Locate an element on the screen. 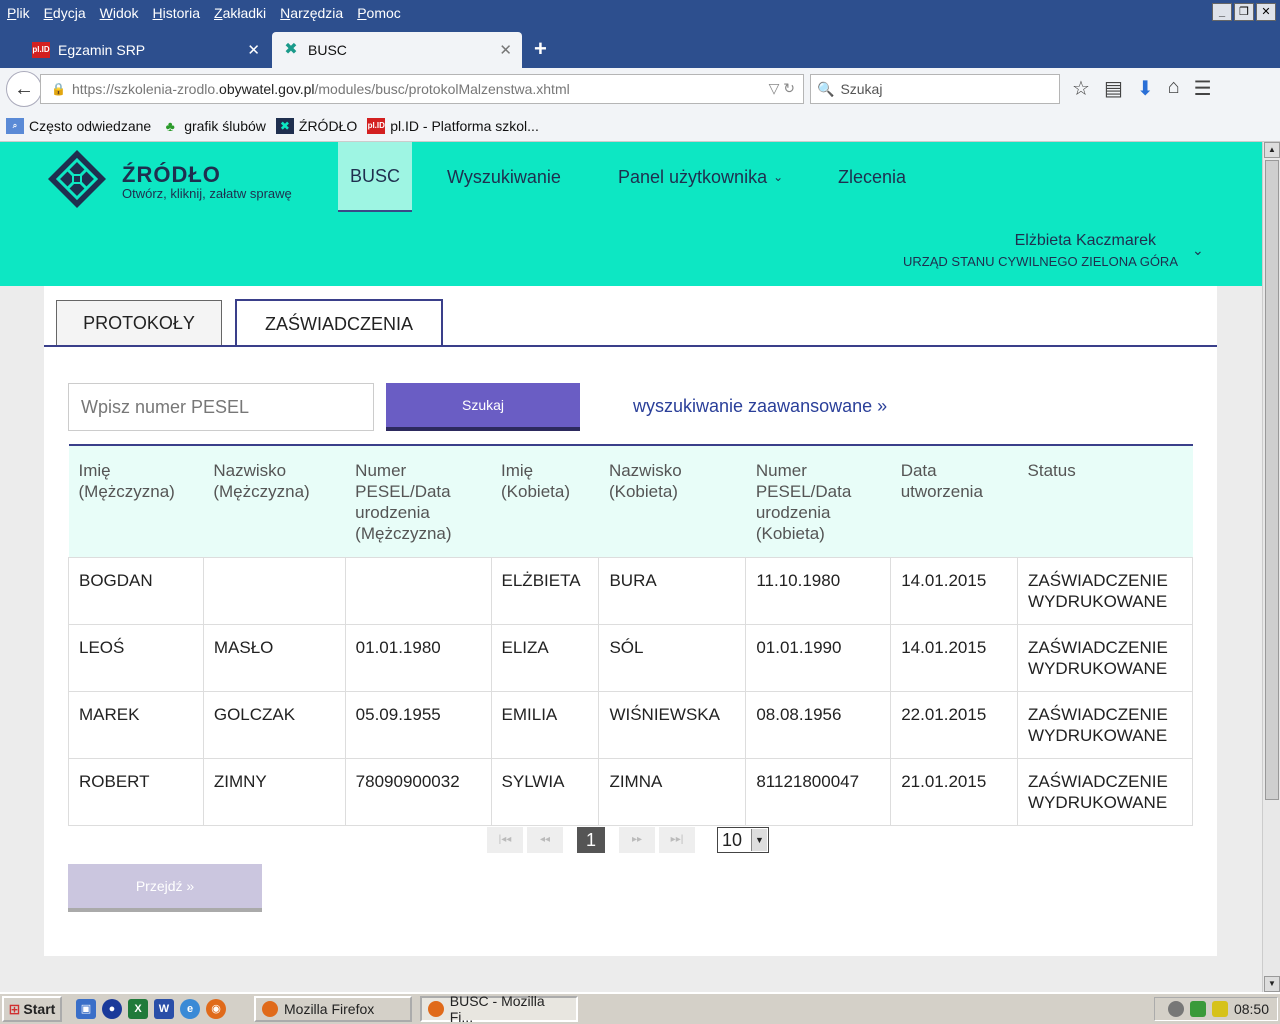 Image resolution: width=1280 pixels, height=1024 pixels. paginator: |◂◂ ◂◂ 1 ▸▸ ▸▸| 10 ▼ is located at coordinates (628, 840).